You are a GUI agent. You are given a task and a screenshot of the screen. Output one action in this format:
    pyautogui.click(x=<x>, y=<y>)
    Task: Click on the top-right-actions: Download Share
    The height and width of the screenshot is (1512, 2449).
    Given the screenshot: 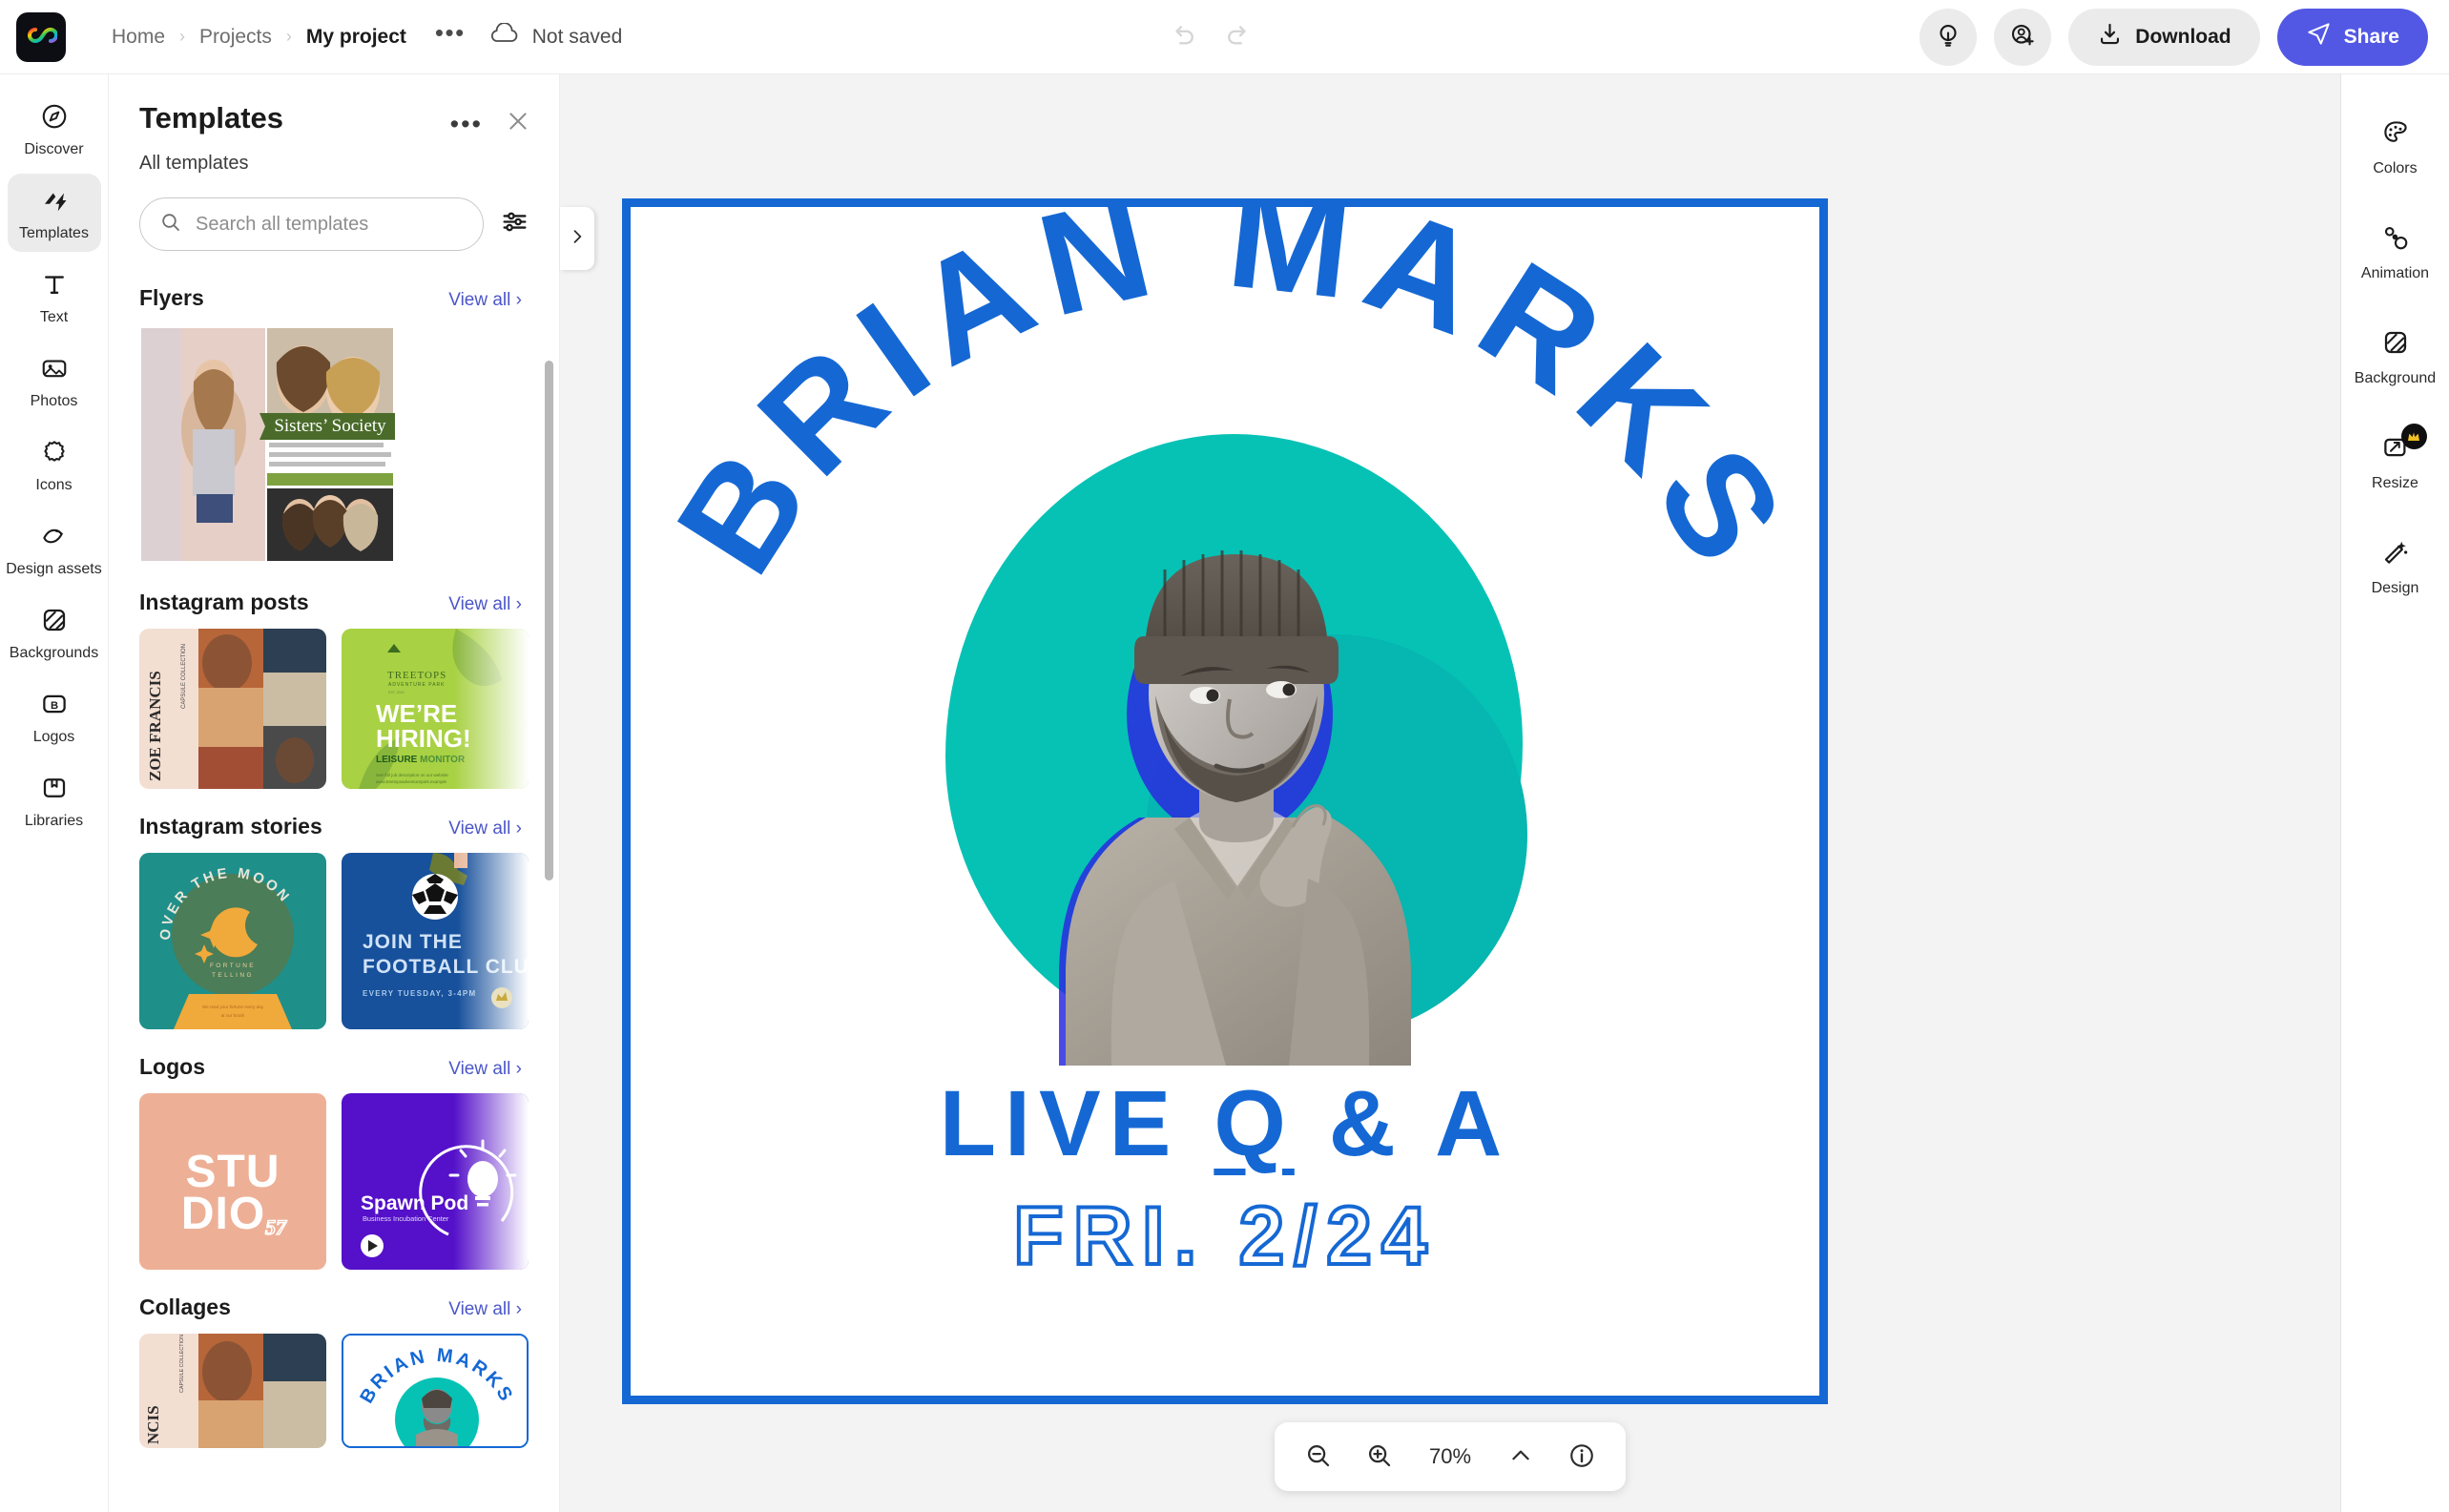 What is the action you would take?
    pyautogui.click(x=2174, y=37)
    